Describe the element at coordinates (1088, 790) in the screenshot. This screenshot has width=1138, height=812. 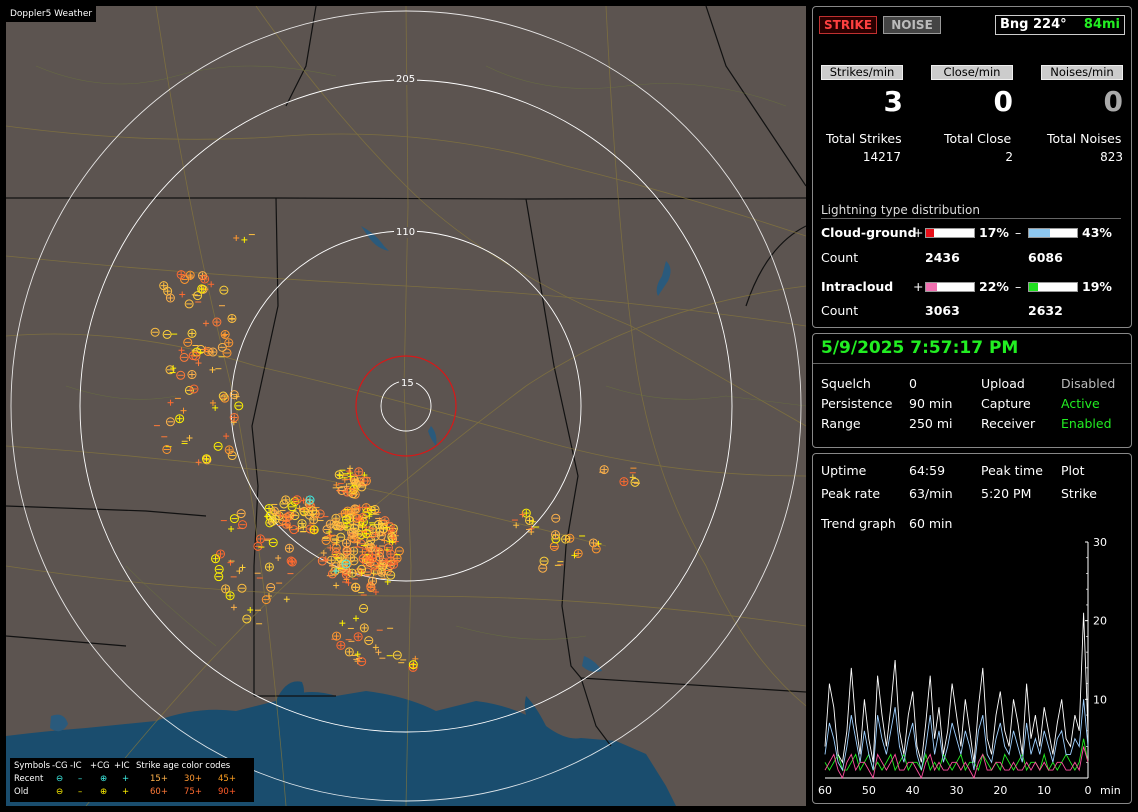
I see `trend-x-tick-label: 0` at that location.